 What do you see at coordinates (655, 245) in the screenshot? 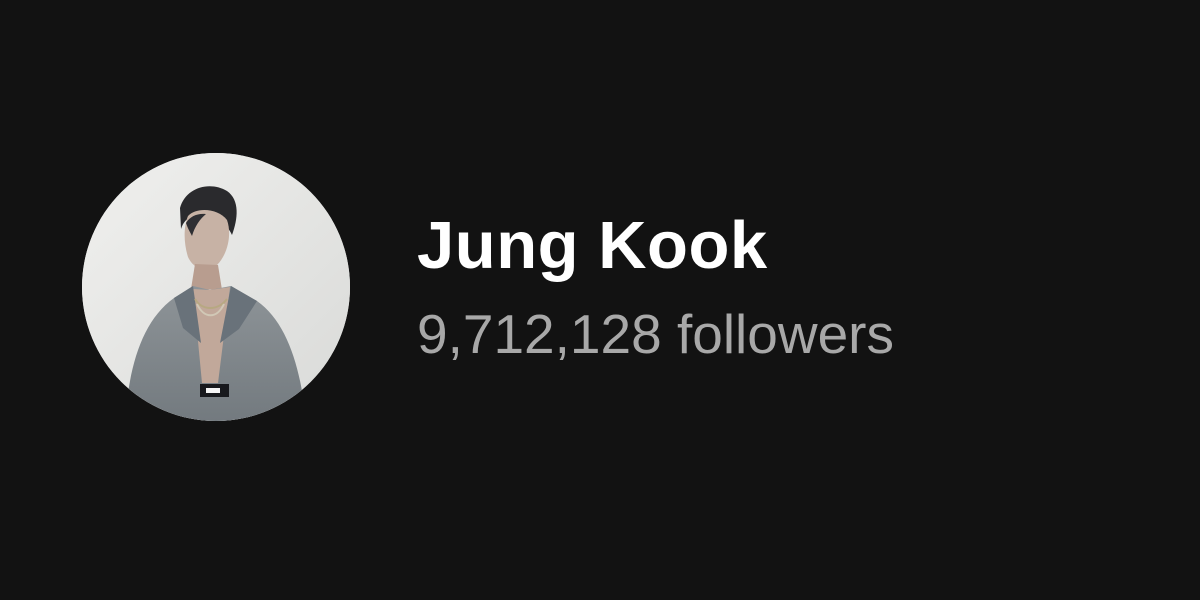
I see `artist-name: Jung Kook` at bounding box center [655, 245].